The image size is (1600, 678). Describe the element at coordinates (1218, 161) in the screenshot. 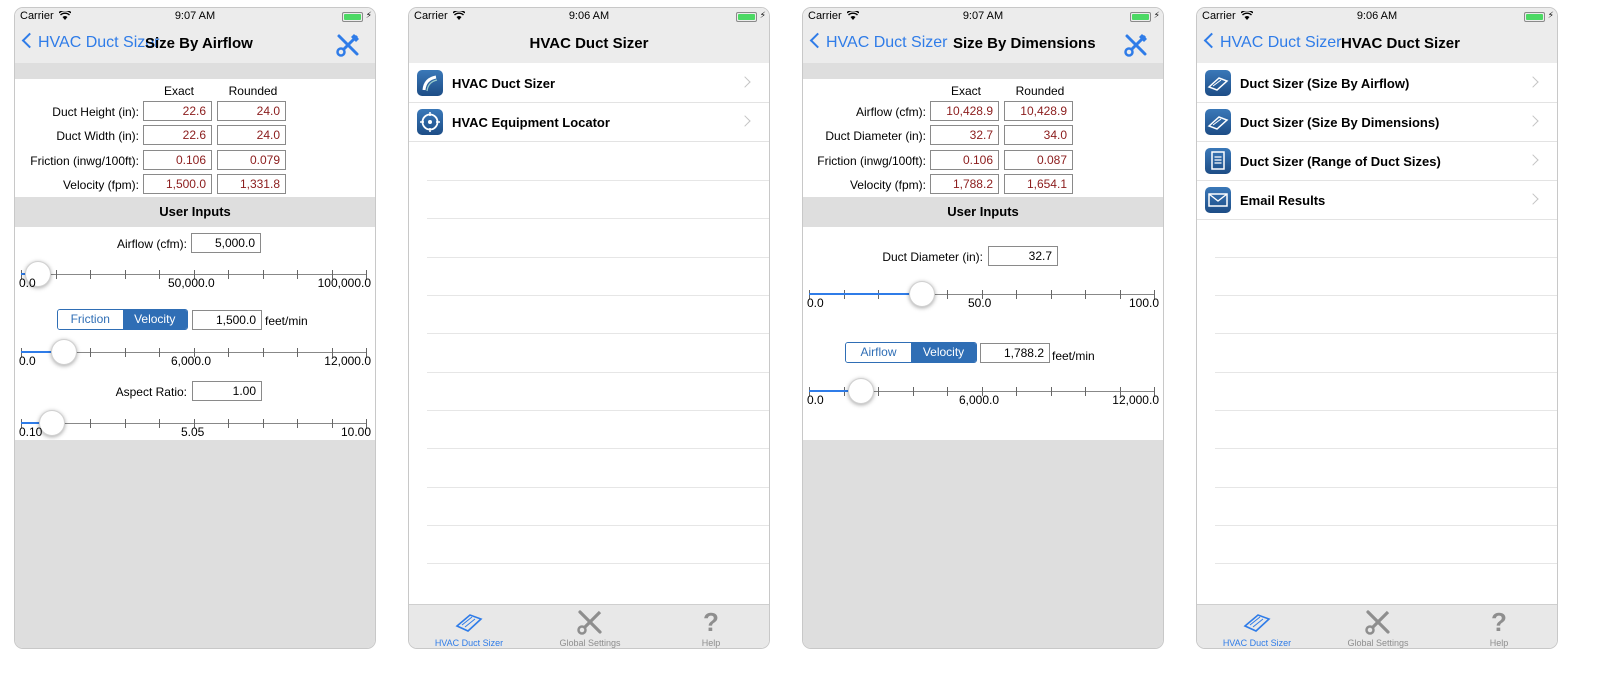

I see `document-icon` at that location.